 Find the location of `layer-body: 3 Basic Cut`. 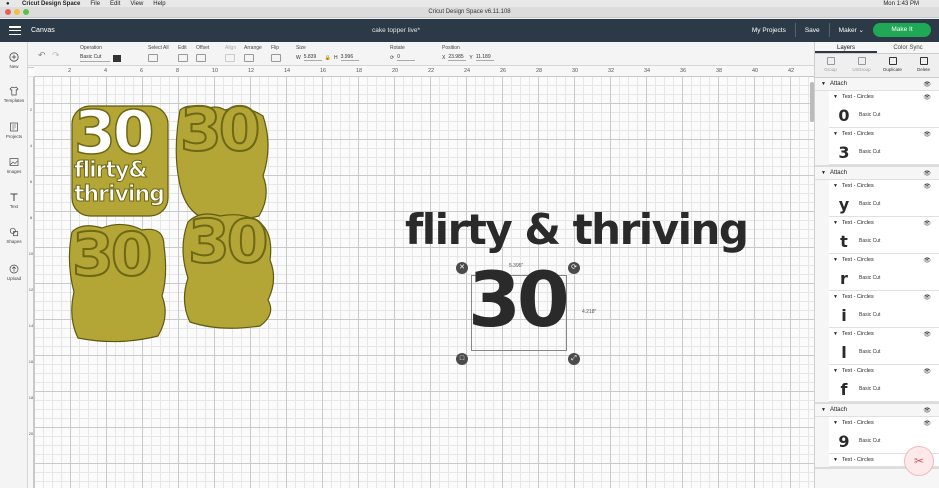

layer-body: 3 Basic Cut is located at coordinates (884, 152).